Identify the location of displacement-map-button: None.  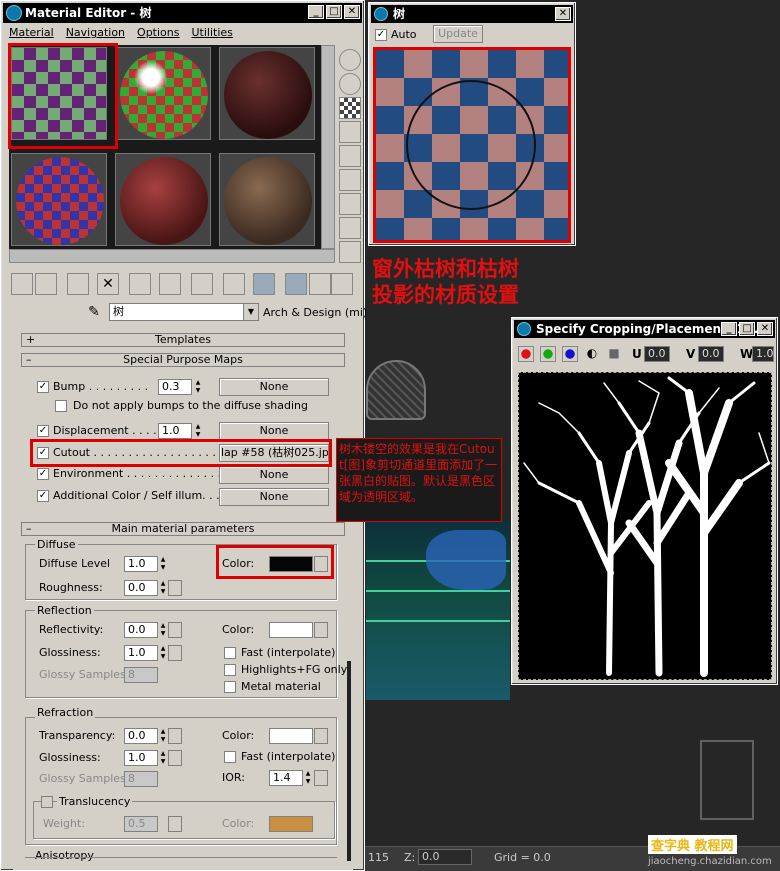
(274, 431).